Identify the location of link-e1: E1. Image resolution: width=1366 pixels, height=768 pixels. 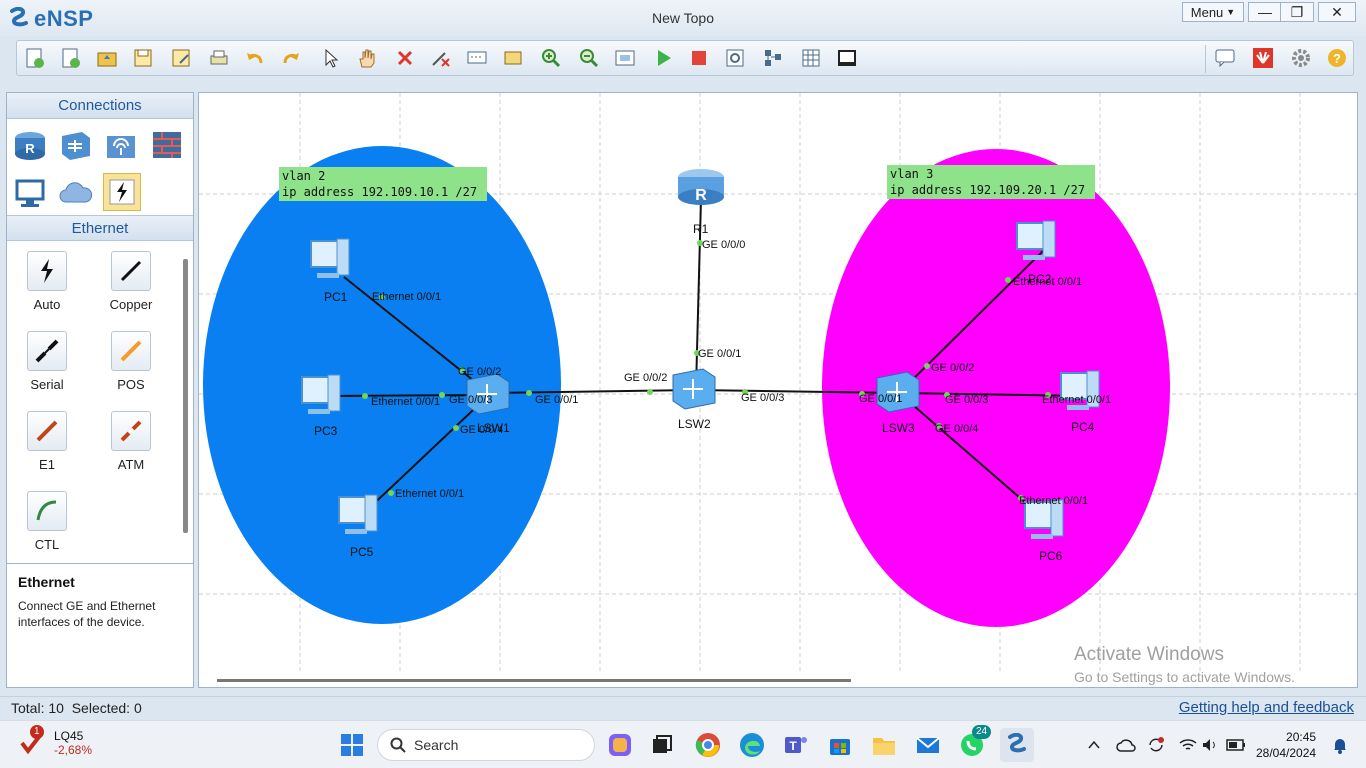
(47, 441).